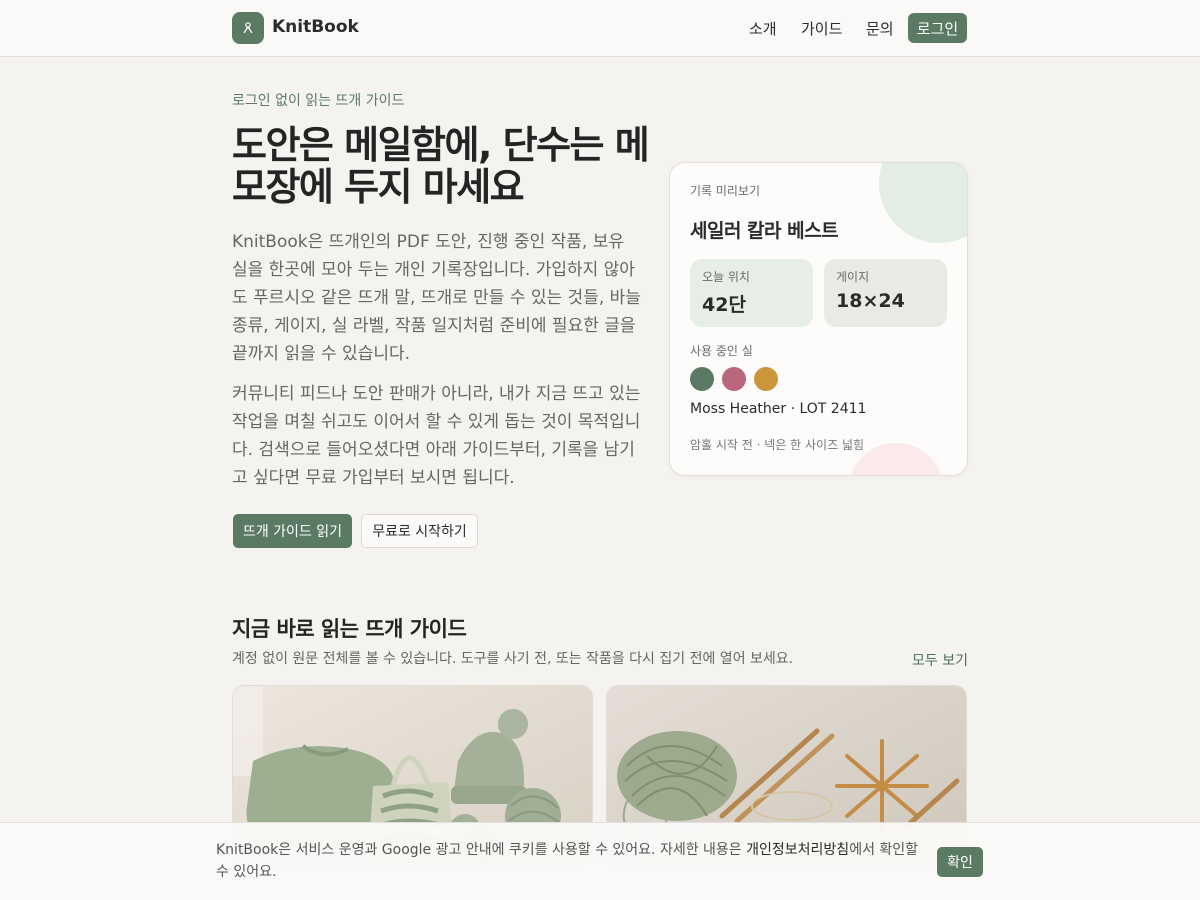  What do you see at coordinates (292, 531) in the screenshot?
I see `read-guides-button: 뜨개 가이드 읽기` at bounding box center [292, 531].